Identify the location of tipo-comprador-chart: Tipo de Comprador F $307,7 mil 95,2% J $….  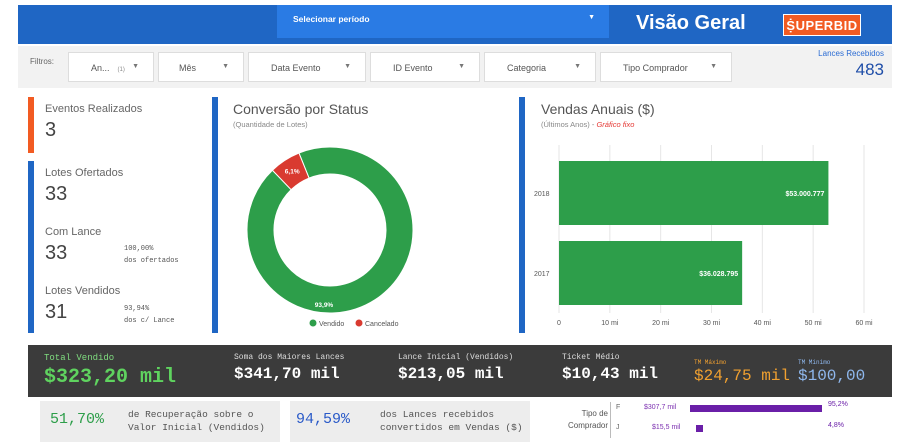
(705, 420).